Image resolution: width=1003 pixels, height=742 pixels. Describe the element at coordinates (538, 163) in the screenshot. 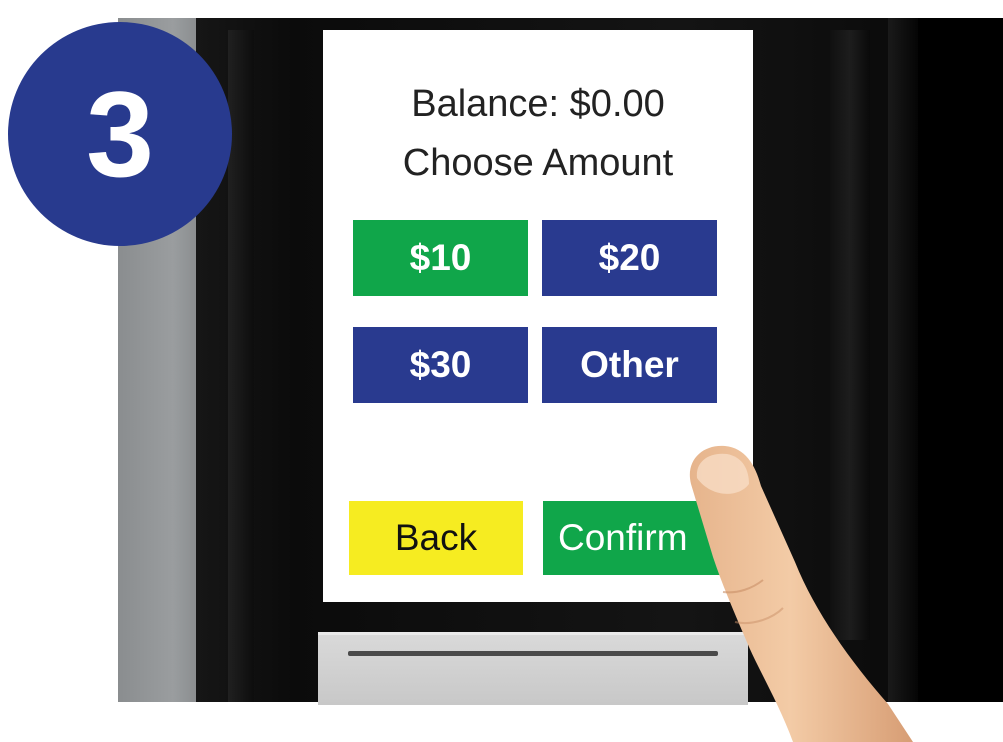

I see `choose-amount-prompt: Choose Amount` at that location.